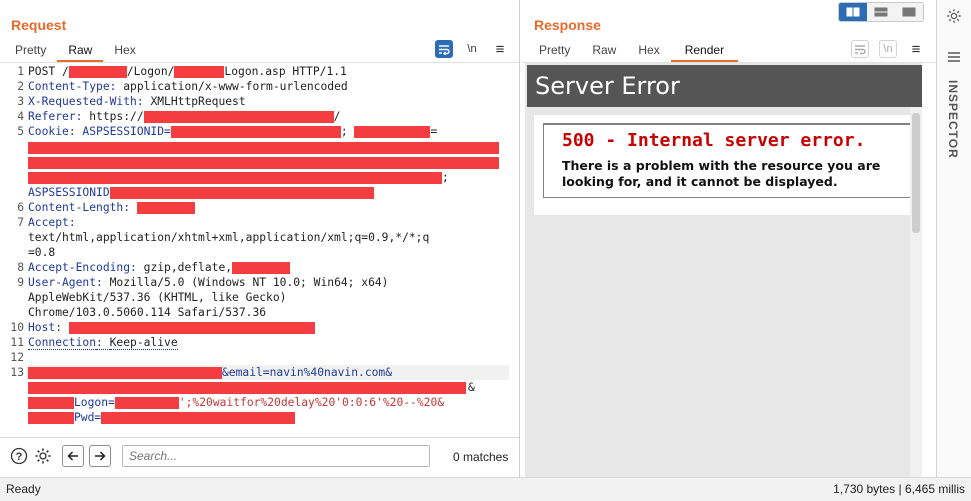 The height and width of the screenshot is (501, 971). Describe the element at coordinates (124, 51) in the screenshot. I see `tab-request-hex: Hex` at that location.